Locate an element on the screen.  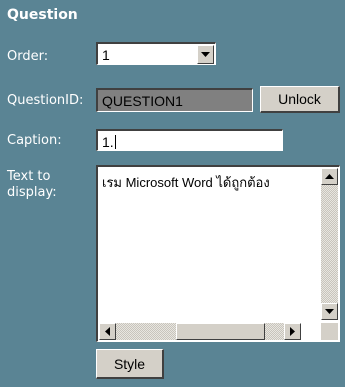
caption-value: 1. is located at coordinates (108, 142).